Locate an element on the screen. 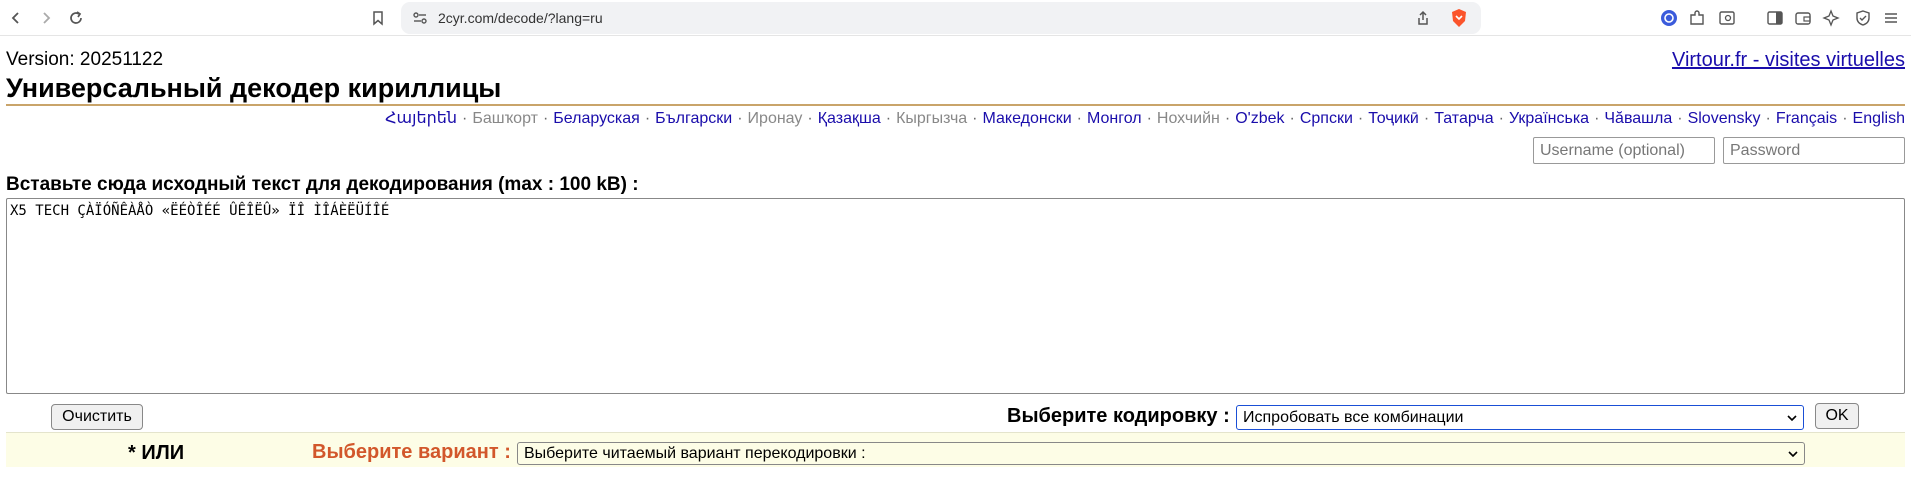 The height and width of the screenshot is (479, 1911). language-link: Slovensky is located at coordinates (1724, 118).